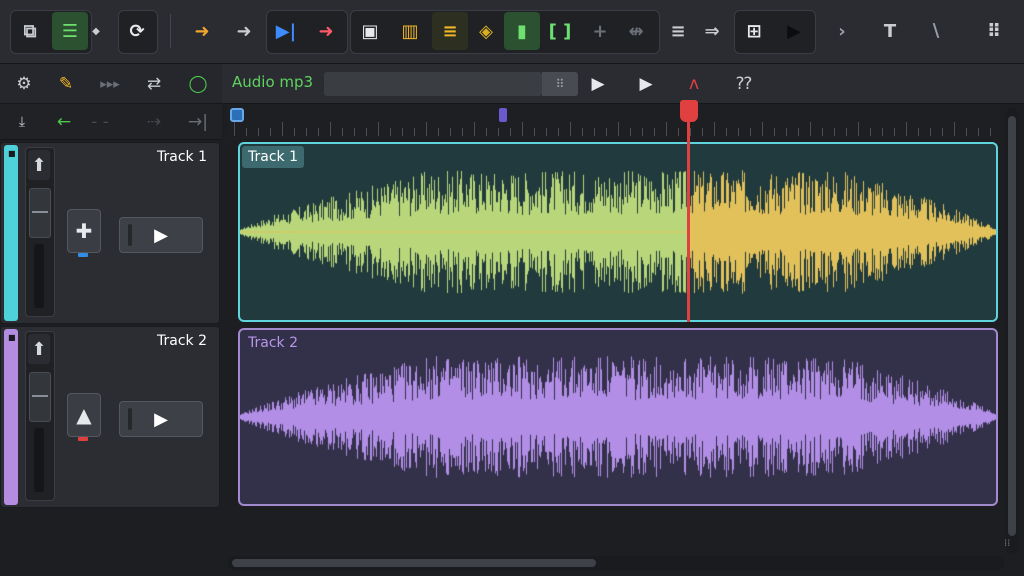 The width and height of the screenshot is (1024, 576). What do you see at coordinates (370, 31) in the screenshot?
I see `block-icon: ▣` at bounding box center [370, 31].